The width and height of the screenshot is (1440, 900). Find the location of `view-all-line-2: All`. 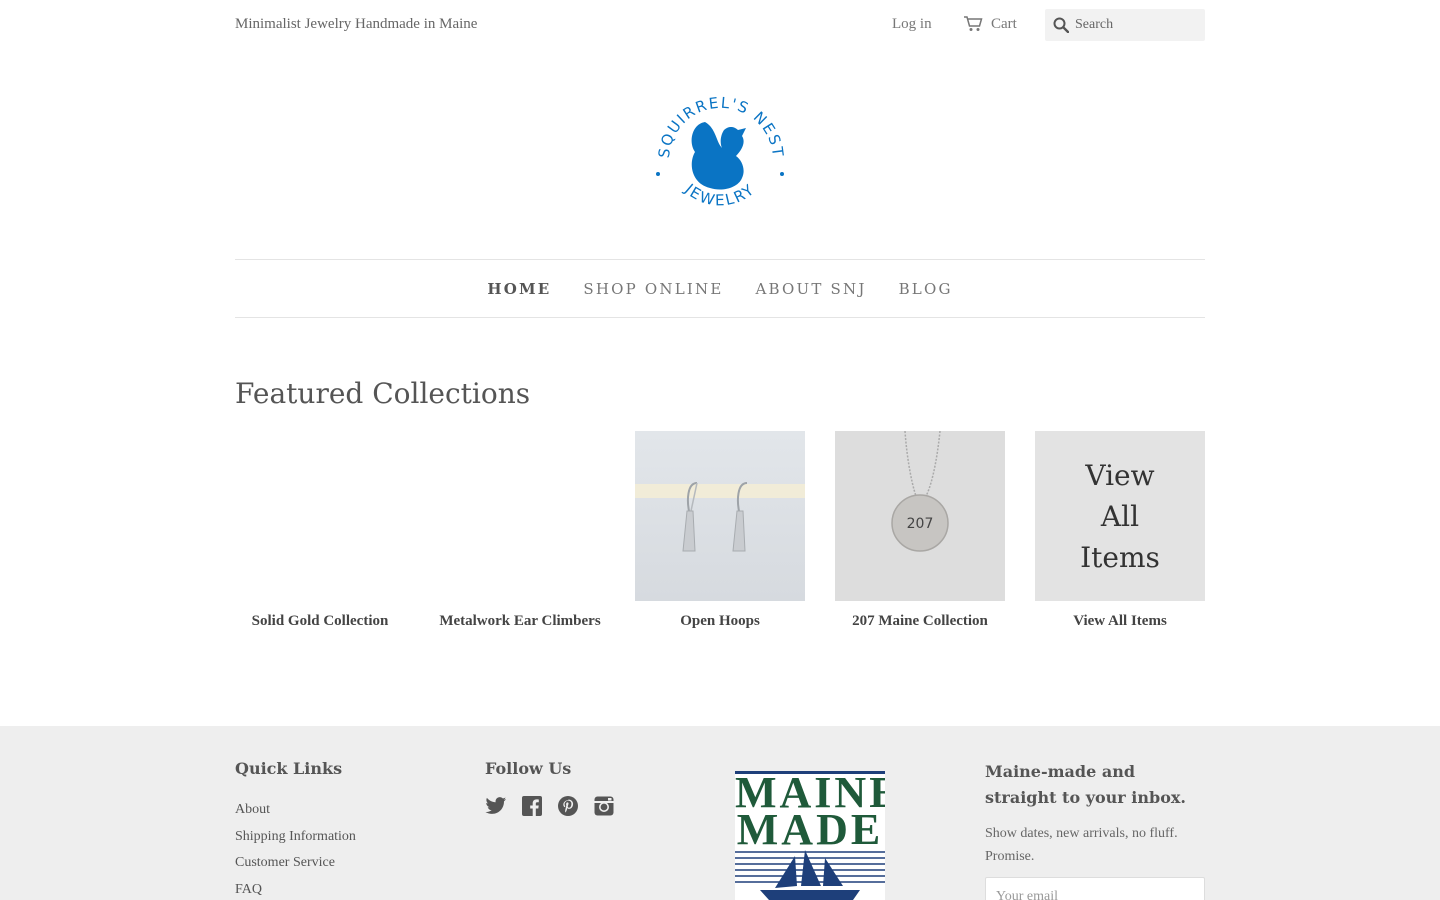

view-all-line-2: All is located at coordinates (1120, 516).